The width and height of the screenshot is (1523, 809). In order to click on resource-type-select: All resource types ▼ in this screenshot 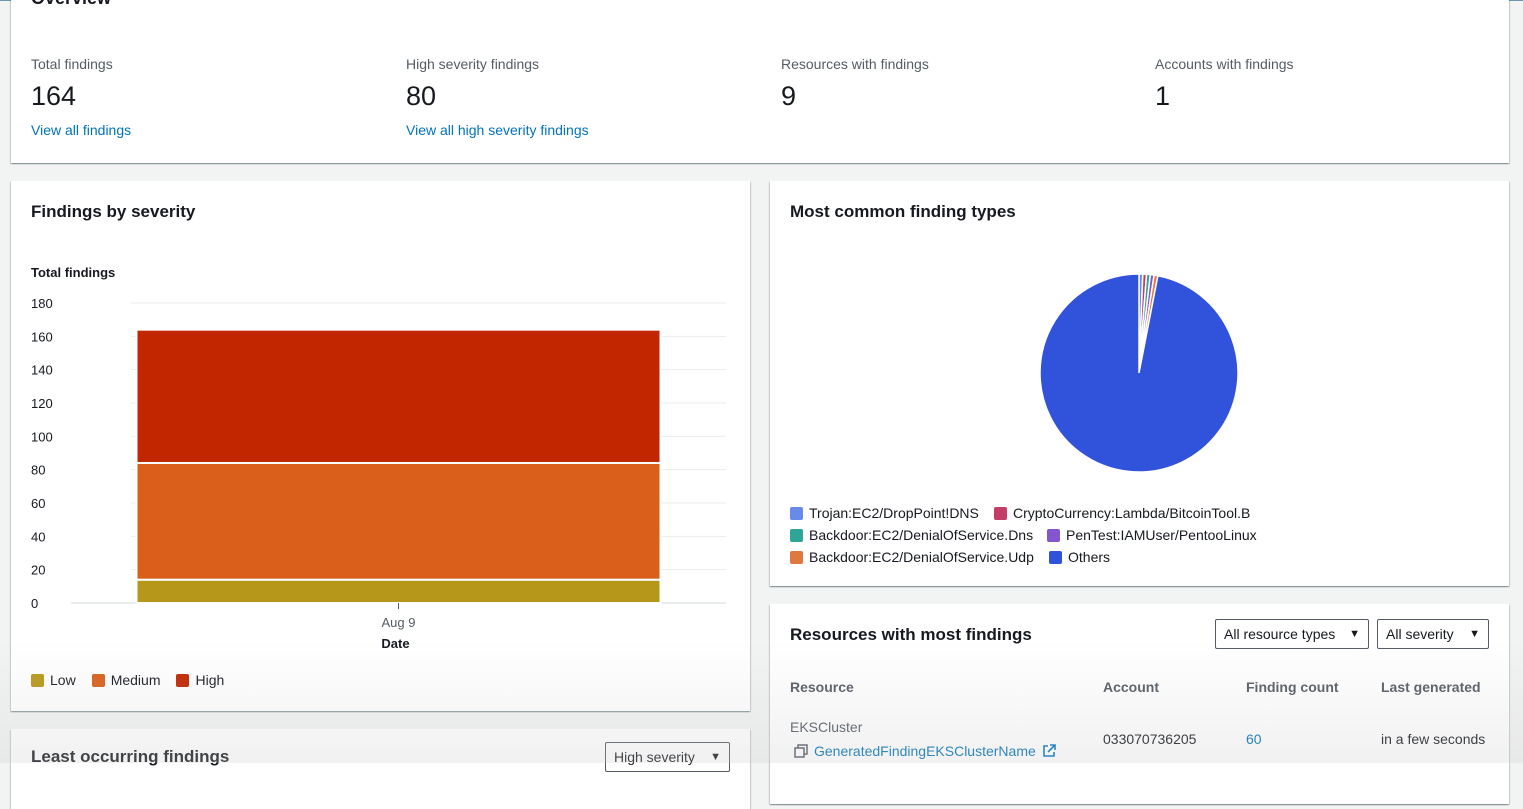, I will do `click(1292, 634)`.